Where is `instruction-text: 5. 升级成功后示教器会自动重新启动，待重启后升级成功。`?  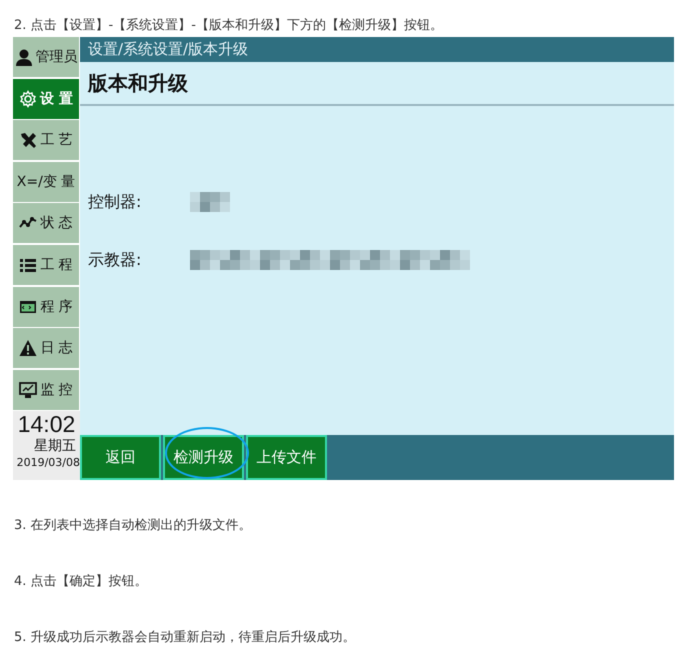
instruction-text: 5. 升级成功后示教器会自动重新启动，待重启后升级成功。 is located at coordinates (185, 637).